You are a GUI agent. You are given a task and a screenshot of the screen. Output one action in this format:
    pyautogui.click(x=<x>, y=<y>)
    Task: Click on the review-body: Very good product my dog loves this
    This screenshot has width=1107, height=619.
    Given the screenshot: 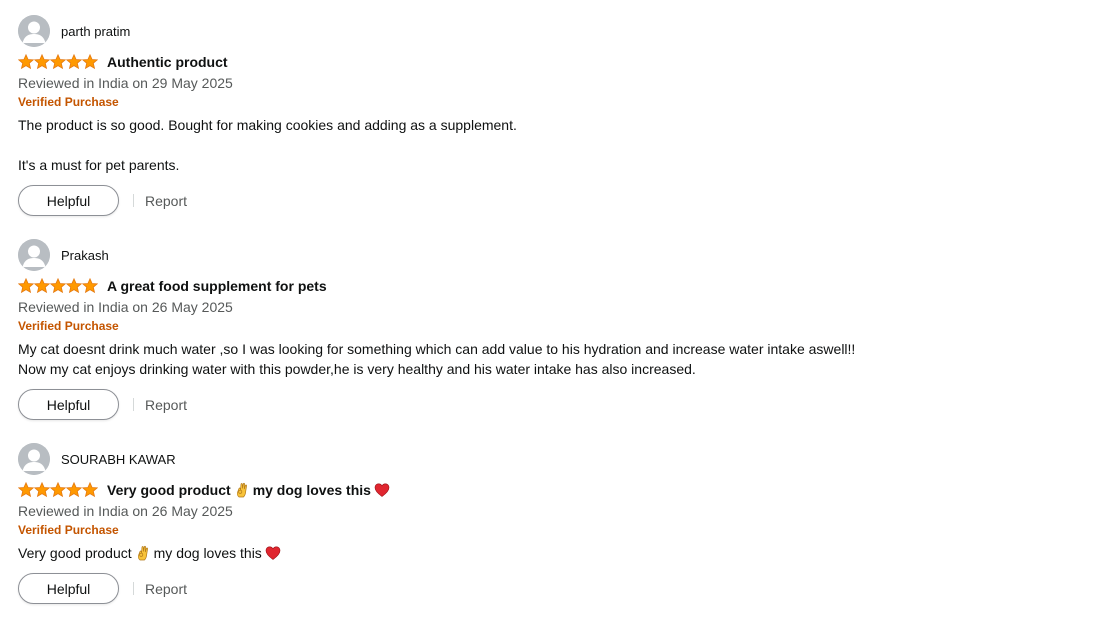 What is the action you would take?
    pyautogui.click(x=558, y=553)
    